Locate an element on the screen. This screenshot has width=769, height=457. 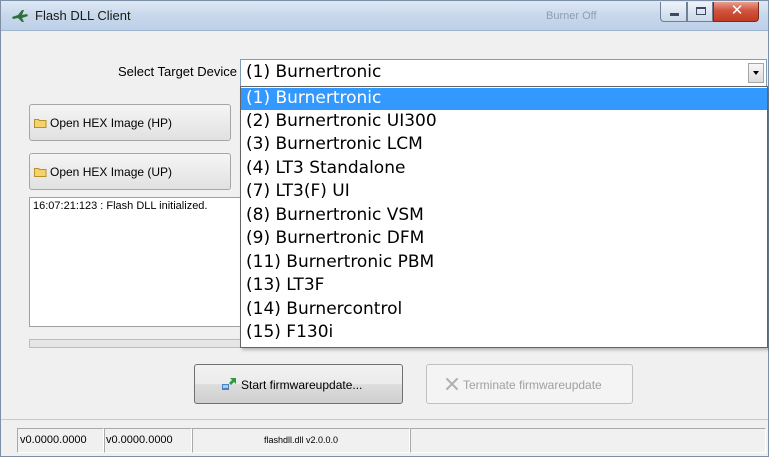
select-target-device-label: Select Target Device is located at coordinates (177, 71).